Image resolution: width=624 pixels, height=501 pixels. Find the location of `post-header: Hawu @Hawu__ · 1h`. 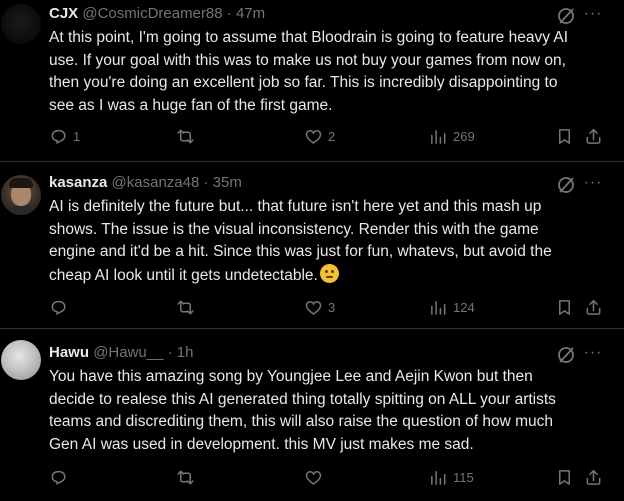

post-header: Hawu @Hawu__ · 1h is located at coordinates (121, 353).